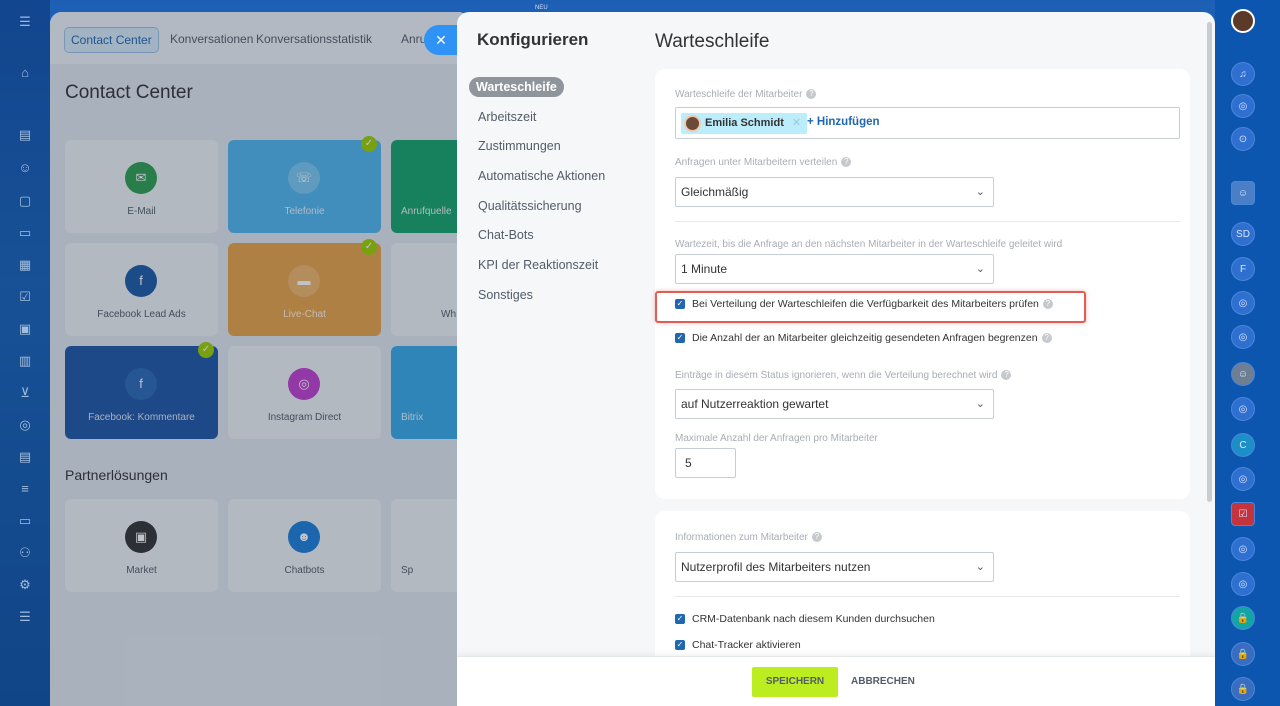 The image size is (1280, 706). Describe the element at coordinates (1243, 584) in the screenshot. I see `channel-icon-6: ◎` at that location.